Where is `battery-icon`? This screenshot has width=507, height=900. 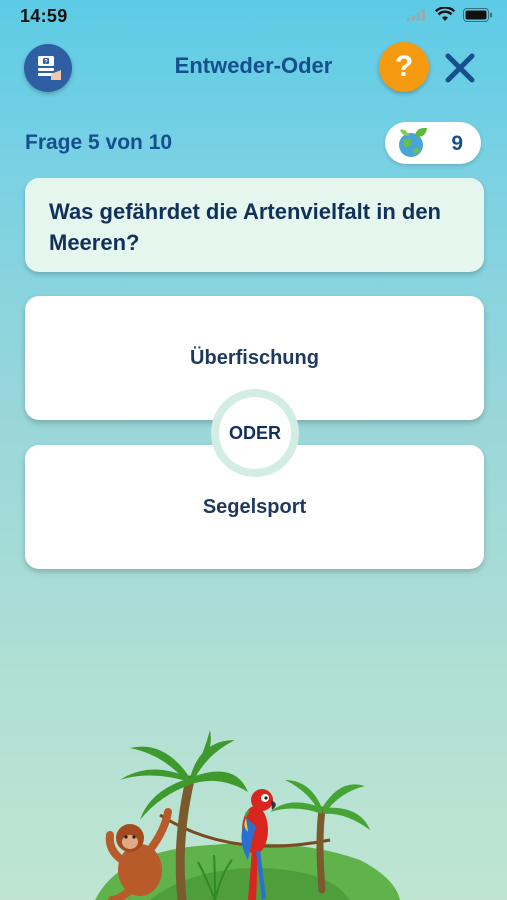
battery-icon is located at coordinates (477, 14).